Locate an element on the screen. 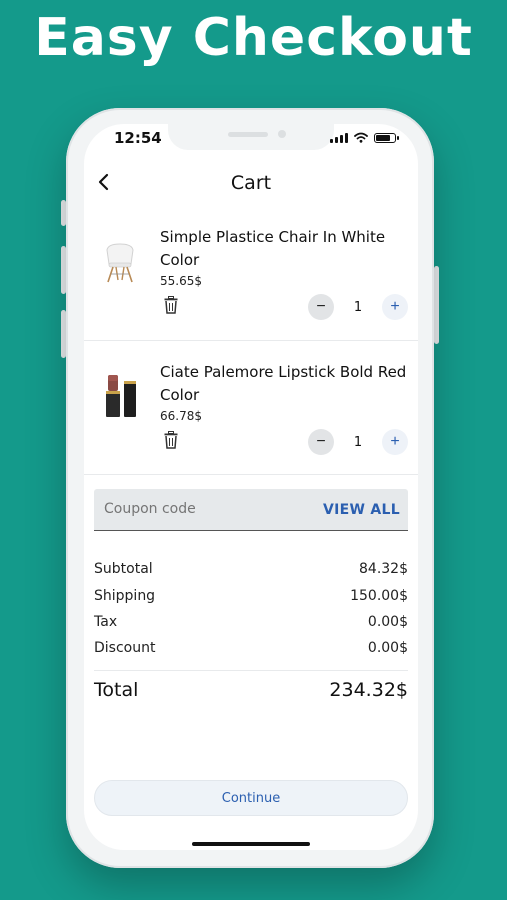 This screenshot has width=507, height=900. discount-label: Discount is located at coordinates (125, 648).